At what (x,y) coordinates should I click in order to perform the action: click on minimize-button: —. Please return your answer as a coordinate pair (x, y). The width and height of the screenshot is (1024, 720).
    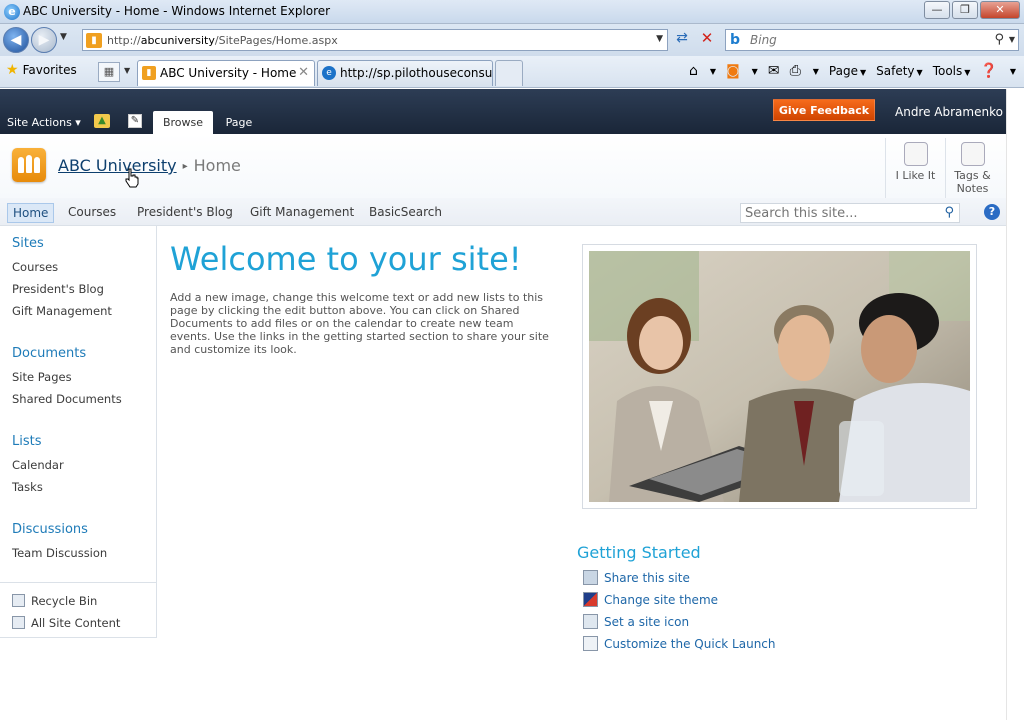
    Looking at the image, I should click on (937, 10).